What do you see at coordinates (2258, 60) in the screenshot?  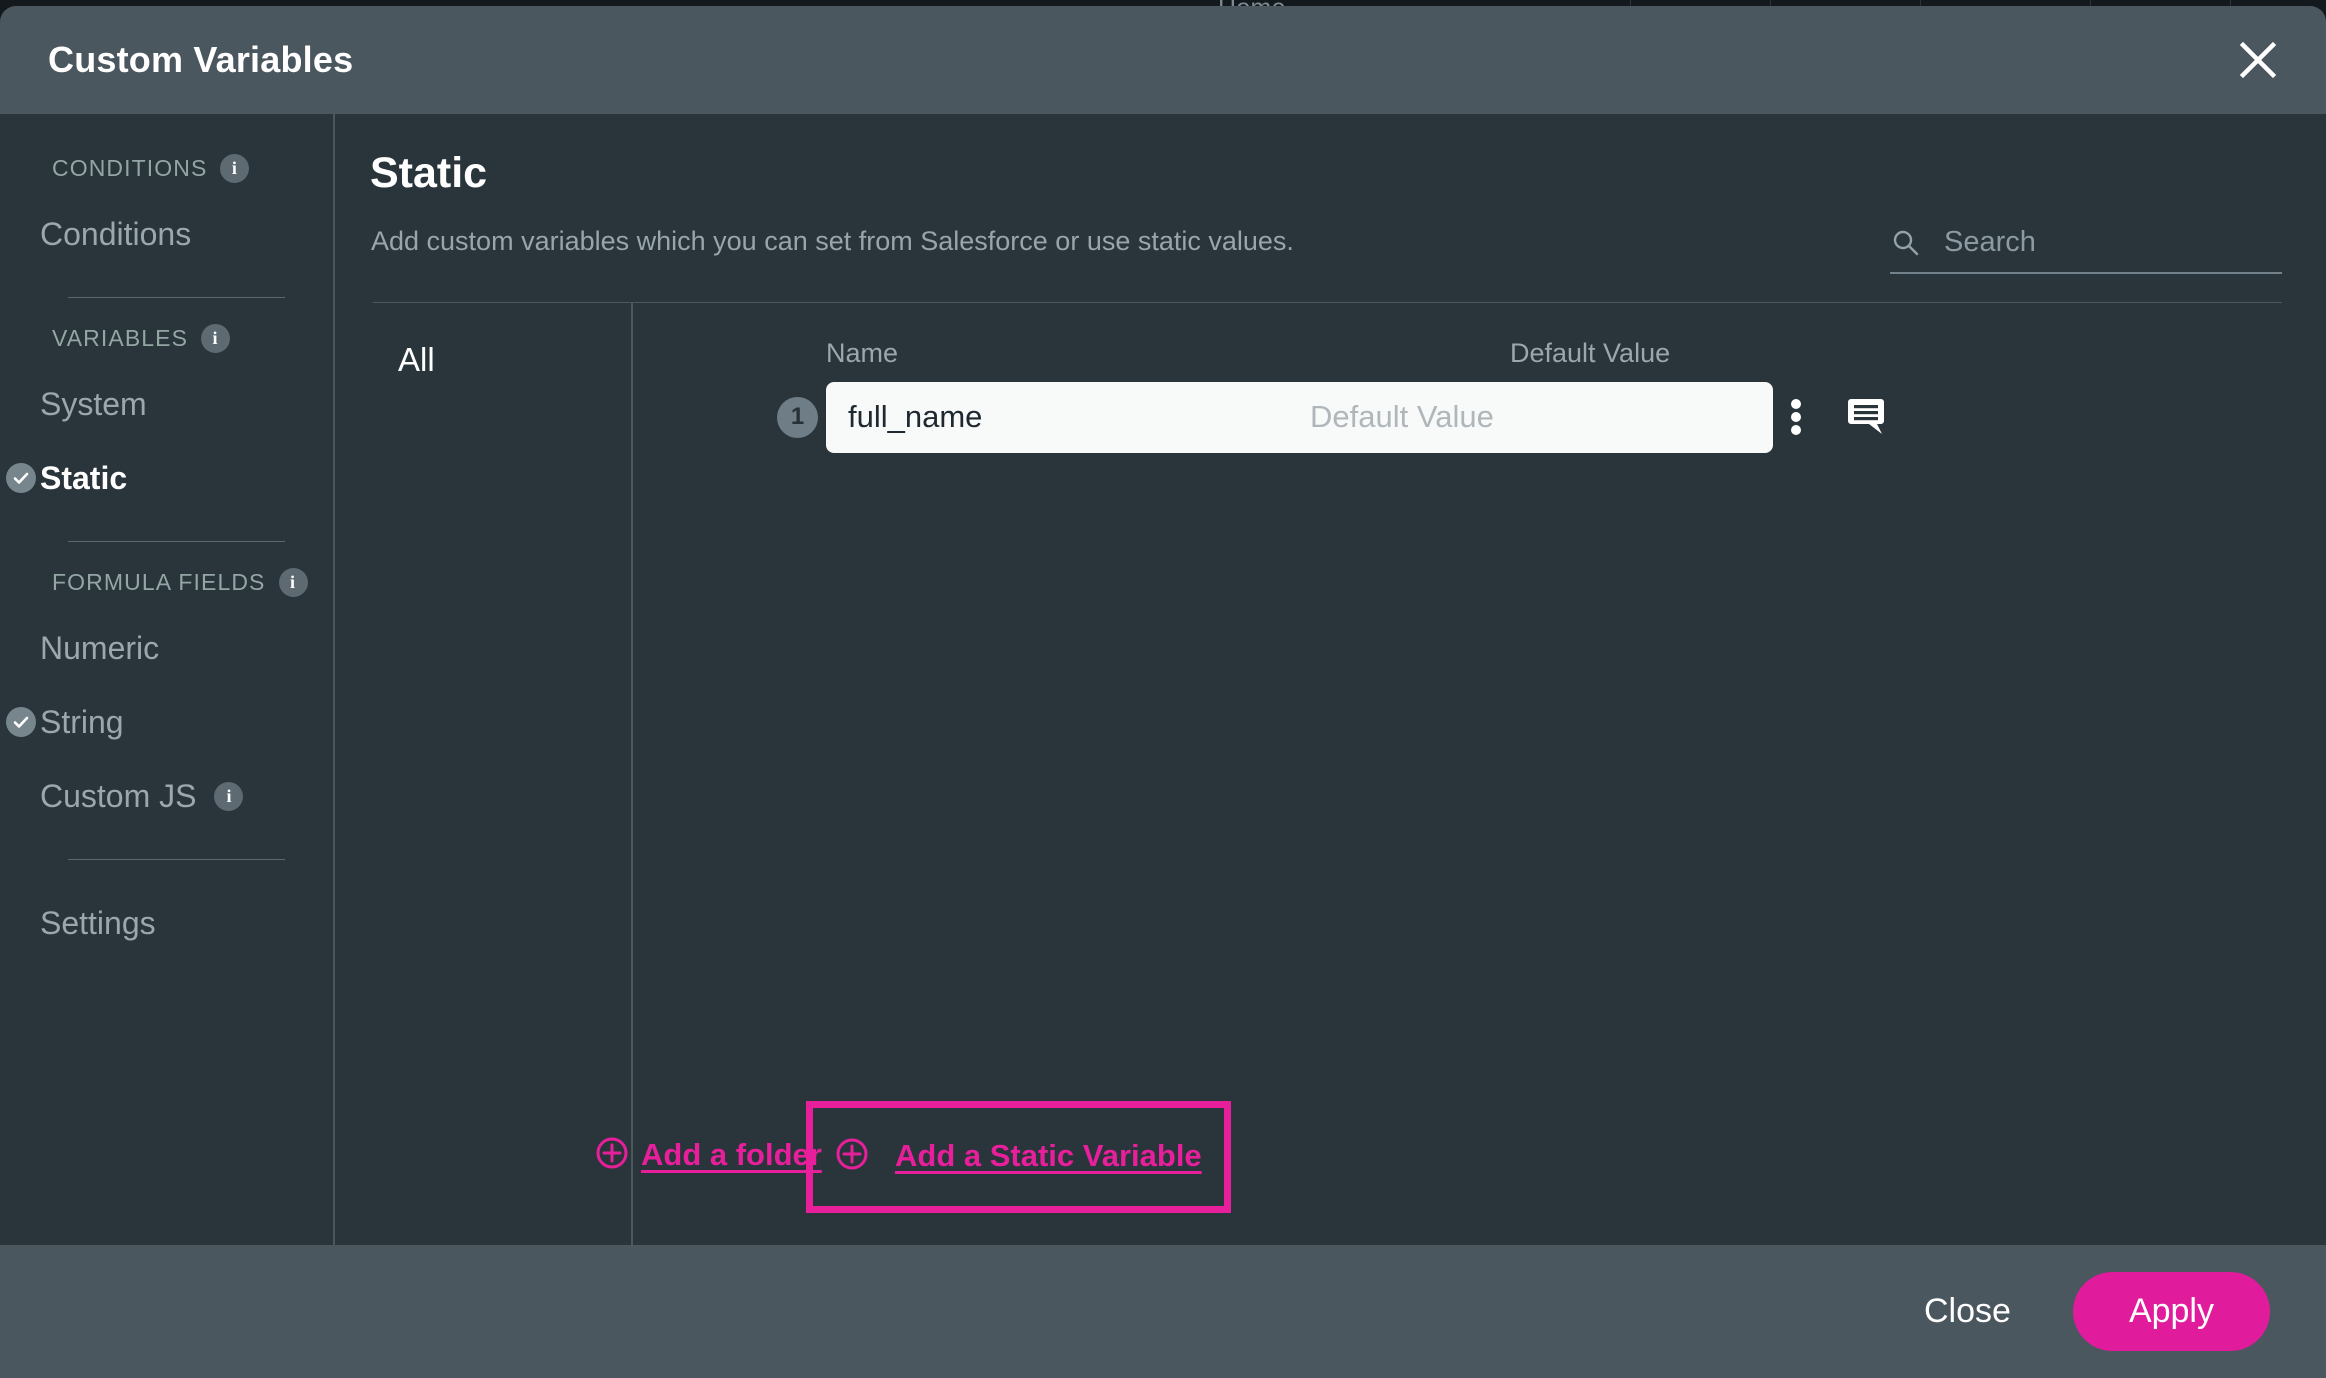 I see `close-icon` at bounding box center [2258, 60].